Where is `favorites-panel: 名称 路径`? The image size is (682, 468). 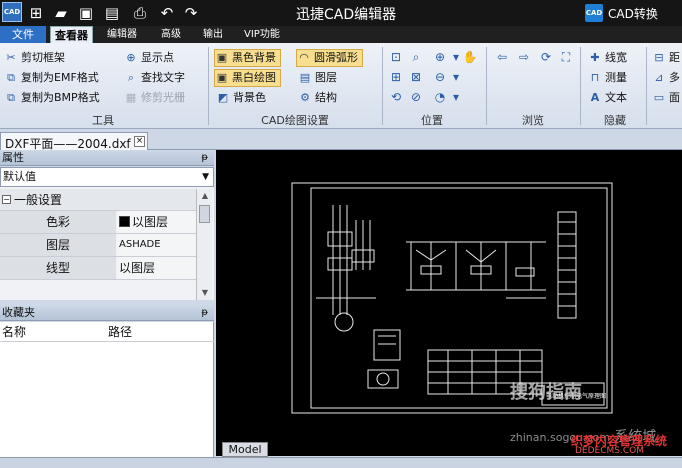
favorites-panel: 名称 路径 is located at coordinates (107, 395).